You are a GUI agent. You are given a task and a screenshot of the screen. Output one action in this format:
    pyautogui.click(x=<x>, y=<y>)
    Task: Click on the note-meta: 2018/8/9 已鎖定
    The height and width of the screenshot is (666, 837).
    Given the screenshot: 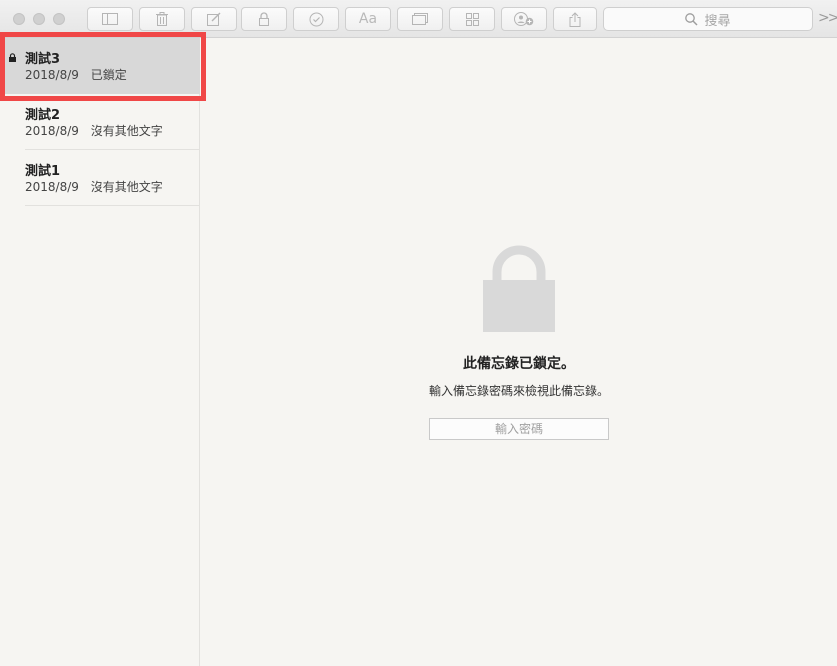 What is the action you would take?
    pyautogui.click(x=76, y=74)
    